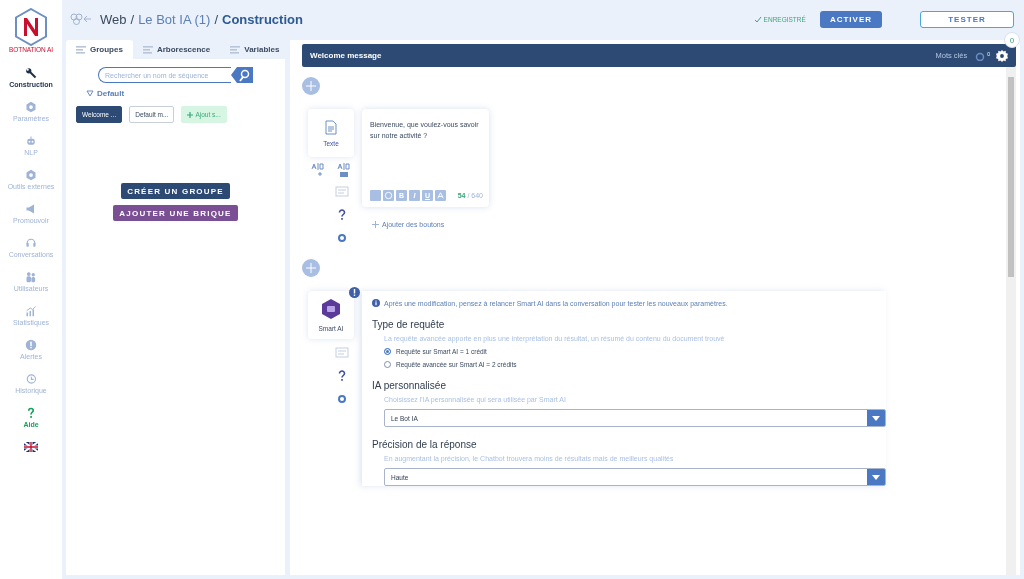  I want to click on scrollbar, so click(1011, 321).